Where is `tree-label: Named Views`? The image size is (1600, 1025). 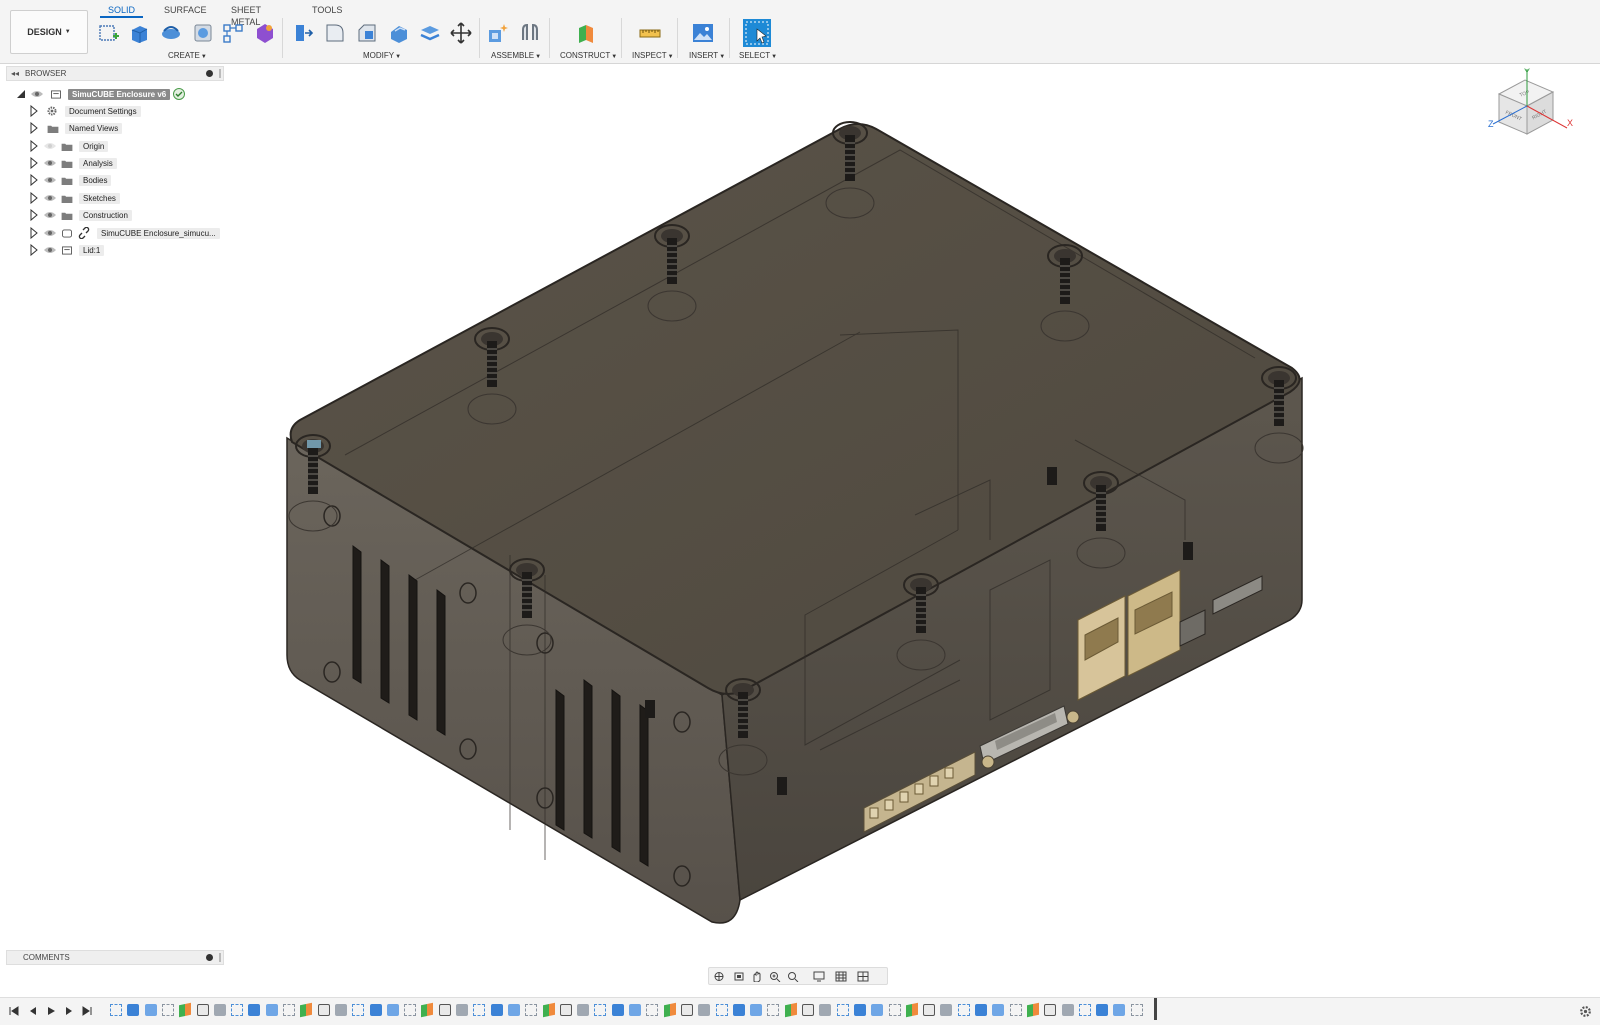 tree-label: Named Views is located at coordinates (94, 128).